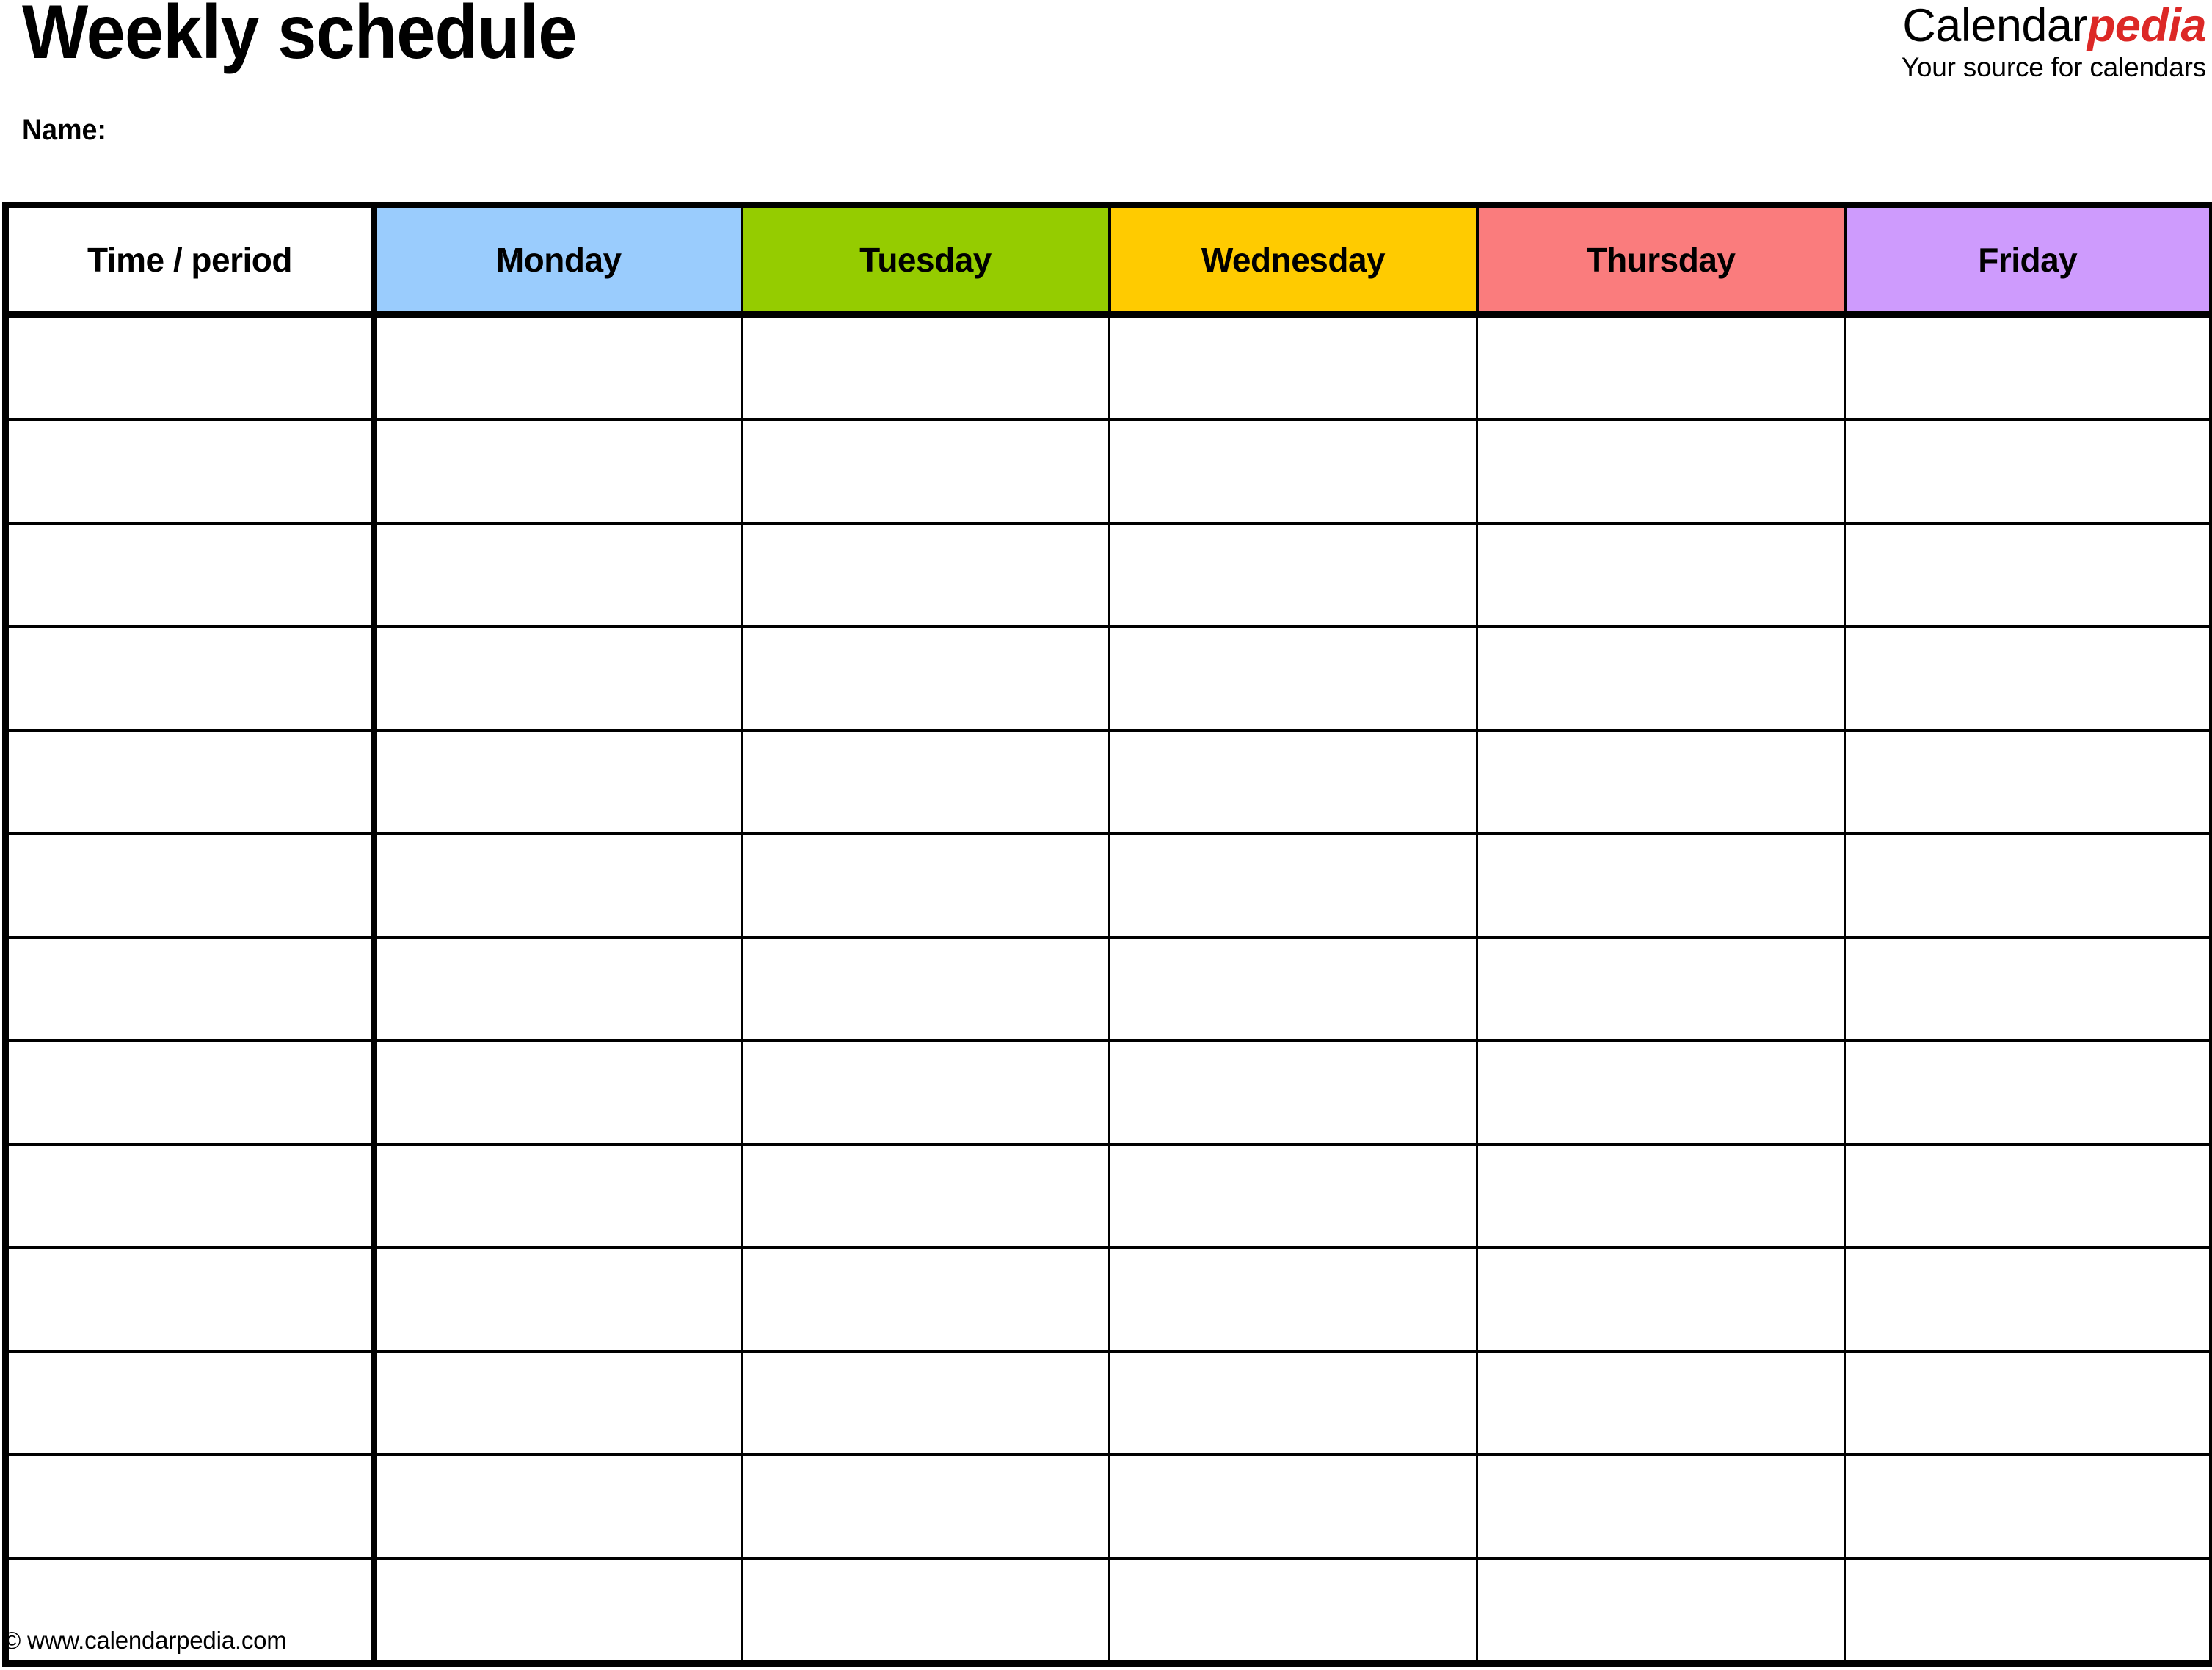  I want to click on calendarpedia-logo: Calendarpedia Your source for calendars, so click(2054, 42).